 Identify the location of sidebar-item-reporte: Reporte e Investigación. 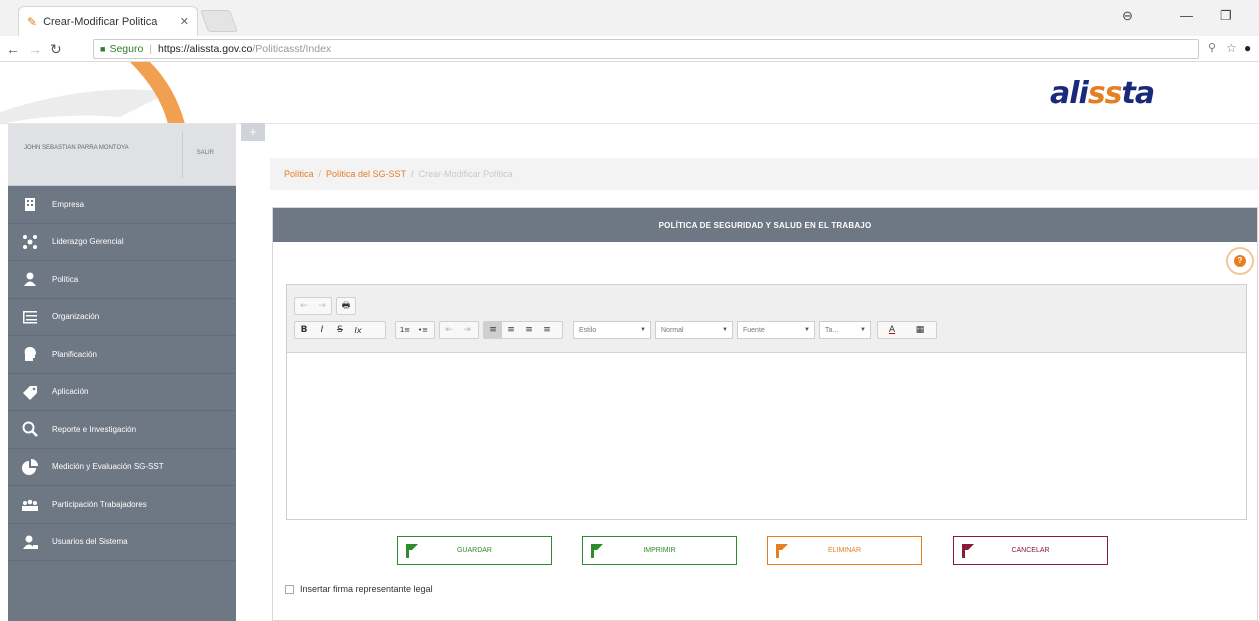
(122, 430).